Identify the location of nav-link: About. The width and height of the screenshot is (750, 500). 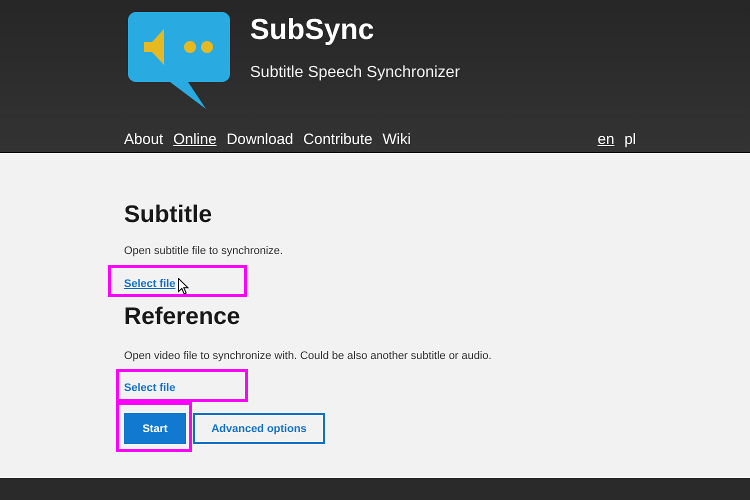
(144, 139).